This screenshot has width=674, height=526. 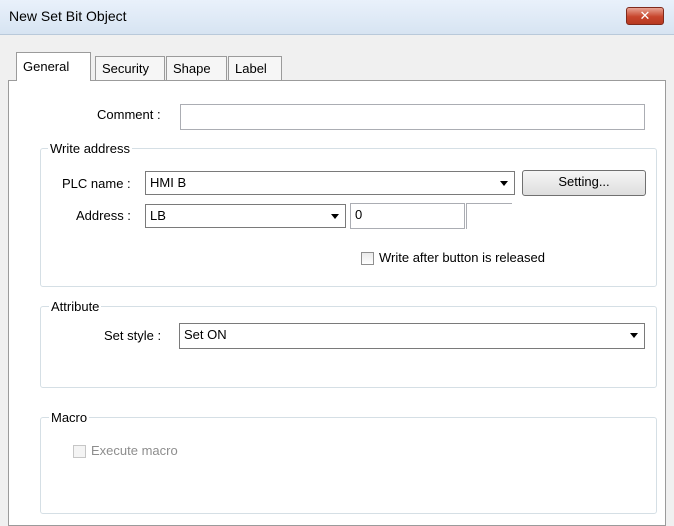 I want to click on address-device-value: LB, so click(x=158, y=215).